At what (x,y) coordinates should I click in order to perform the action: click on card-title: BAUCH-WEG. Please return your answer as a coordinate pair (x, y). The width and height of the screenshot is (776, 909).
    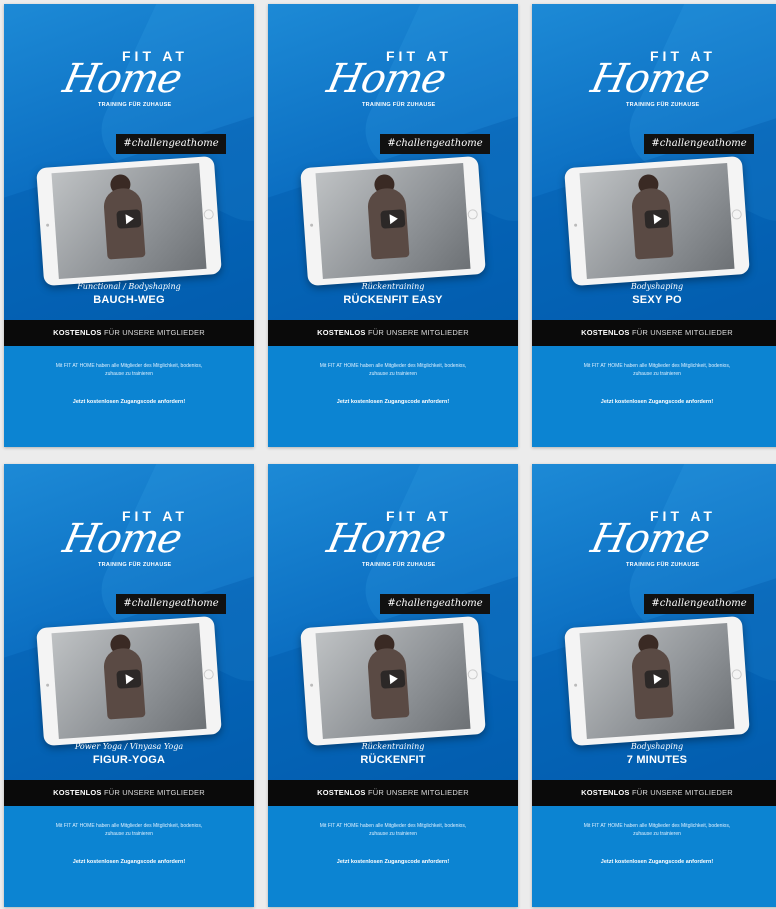
    Looking at the image, I should click on (129, 300).